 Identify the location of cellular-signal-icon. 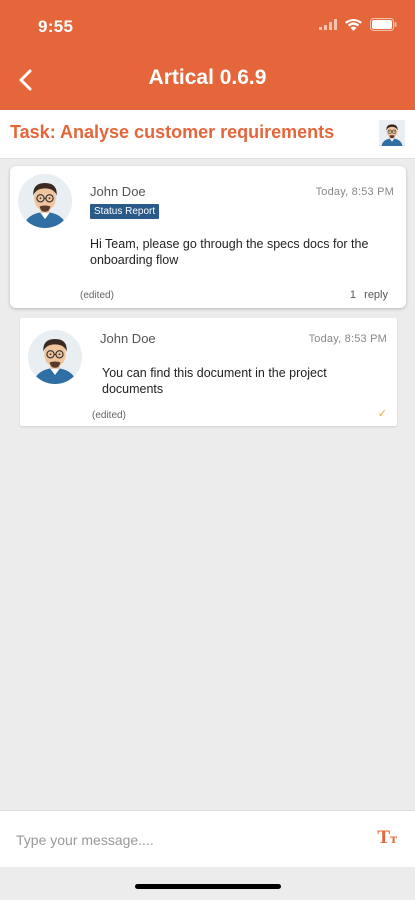
(328, 24).